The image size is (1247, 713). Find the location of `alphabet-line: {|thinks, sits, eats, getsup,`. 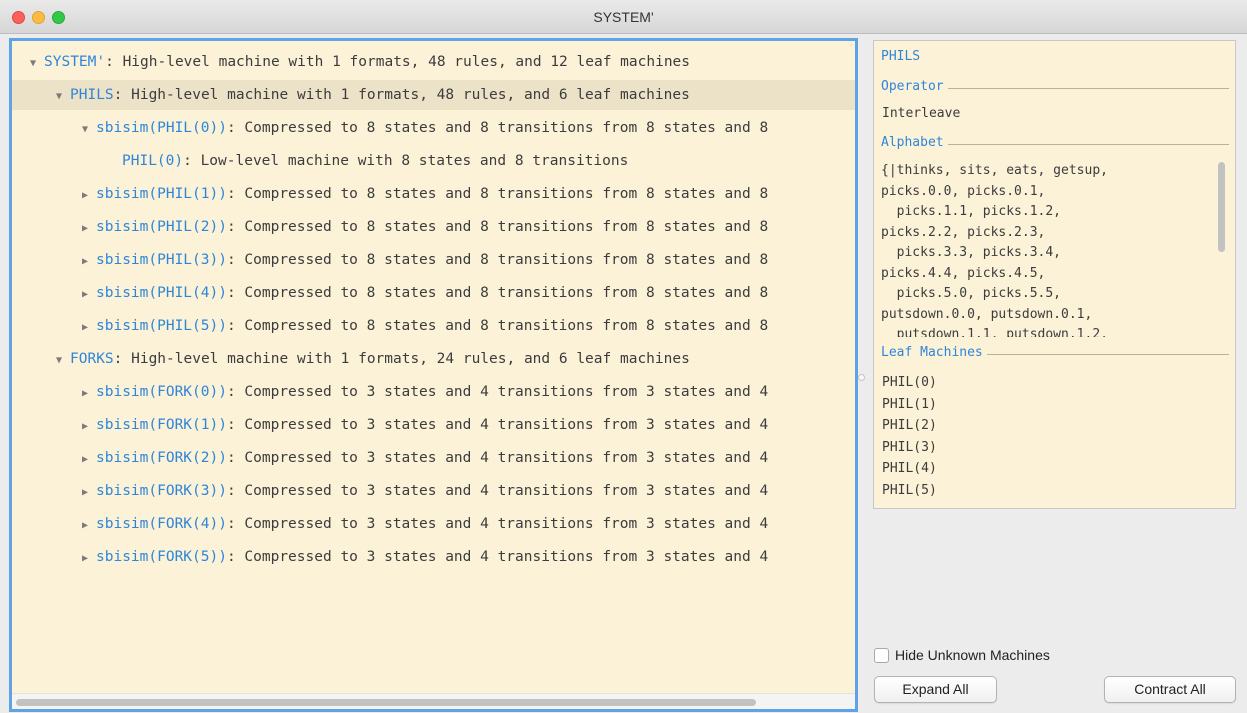

alphabet-line: {|thinks, sits, eats, getsup, is located at coordinates (994, 170).